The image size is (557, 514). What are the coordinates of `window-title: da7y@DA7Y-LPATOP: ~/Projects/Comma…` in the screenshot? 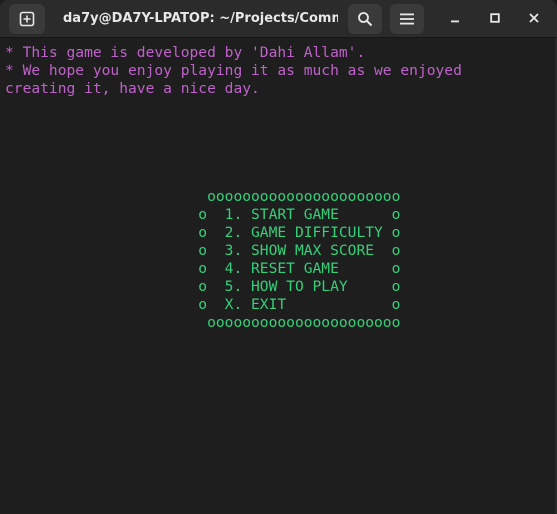 It's located at (200, 18).